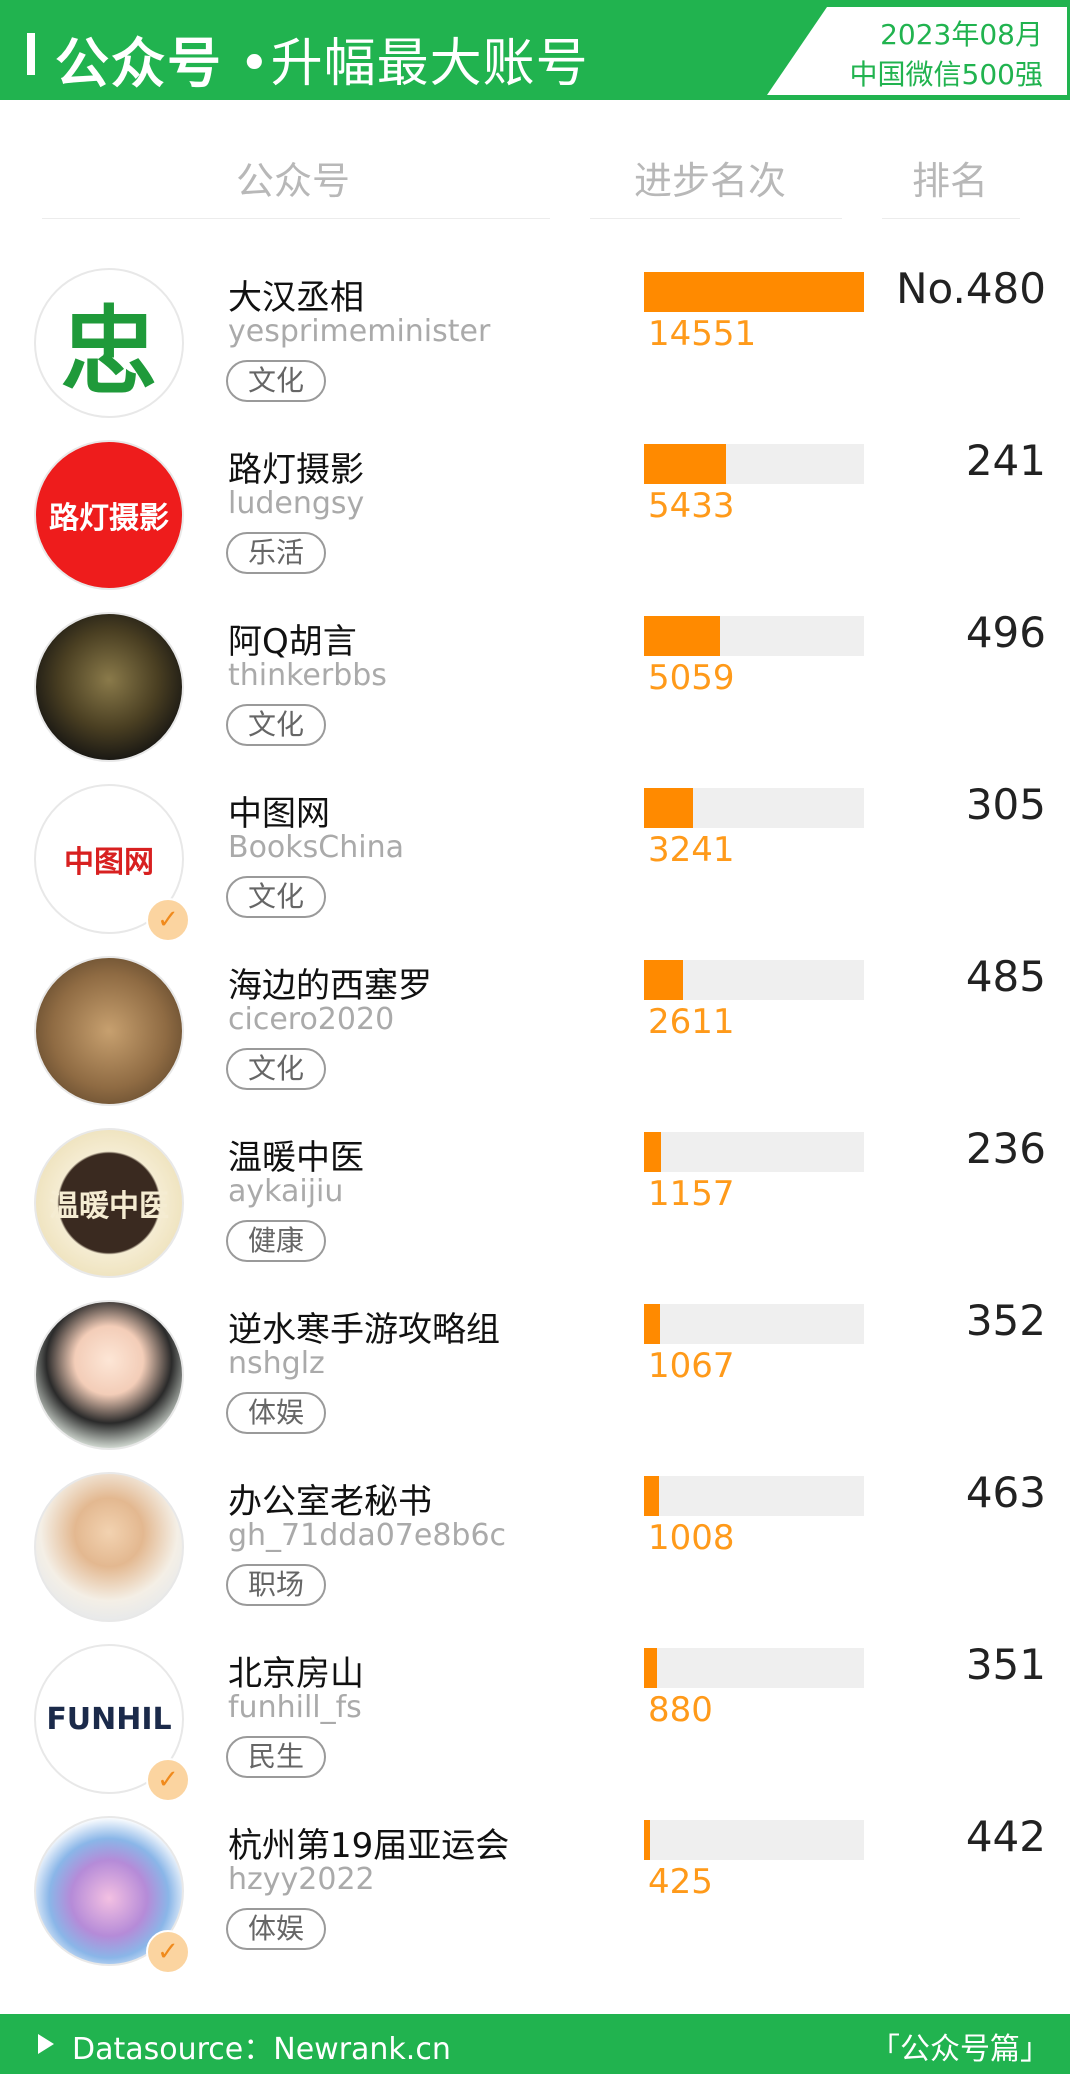  Describe the element at coordinates (1005, 1664) in the screenshot. I see `rank-value: 351` at that location.